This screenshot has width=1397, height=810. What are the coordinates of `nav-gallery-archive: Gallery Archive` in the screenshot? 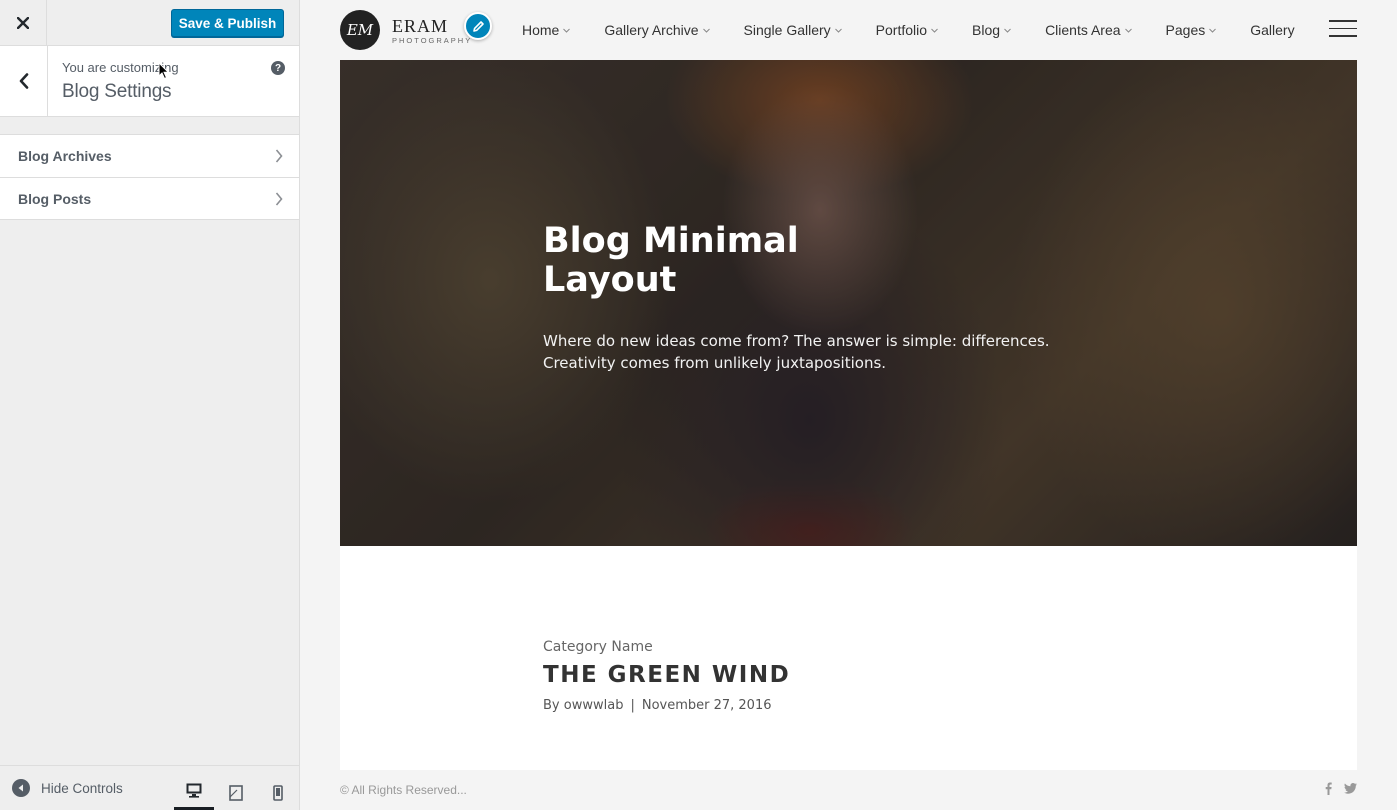 It's located at (657, 30).